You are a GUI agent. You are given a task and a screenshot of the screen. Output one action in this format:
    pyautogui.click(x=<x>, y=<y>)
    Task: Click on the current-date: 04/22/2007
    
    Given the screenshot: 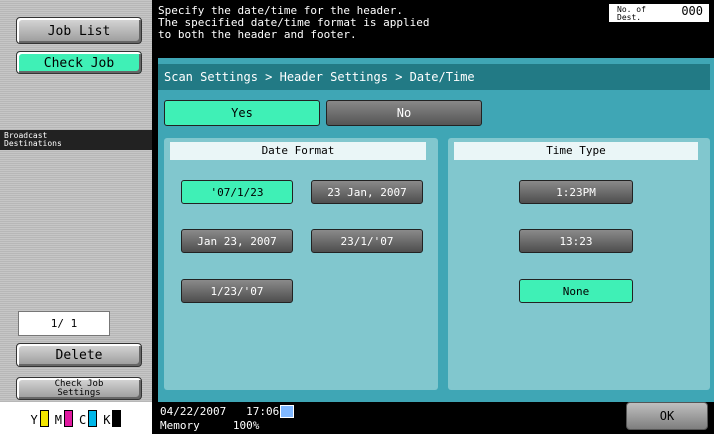 What is the action you would take?
    pyautogui.click(x=193, y=411)
    